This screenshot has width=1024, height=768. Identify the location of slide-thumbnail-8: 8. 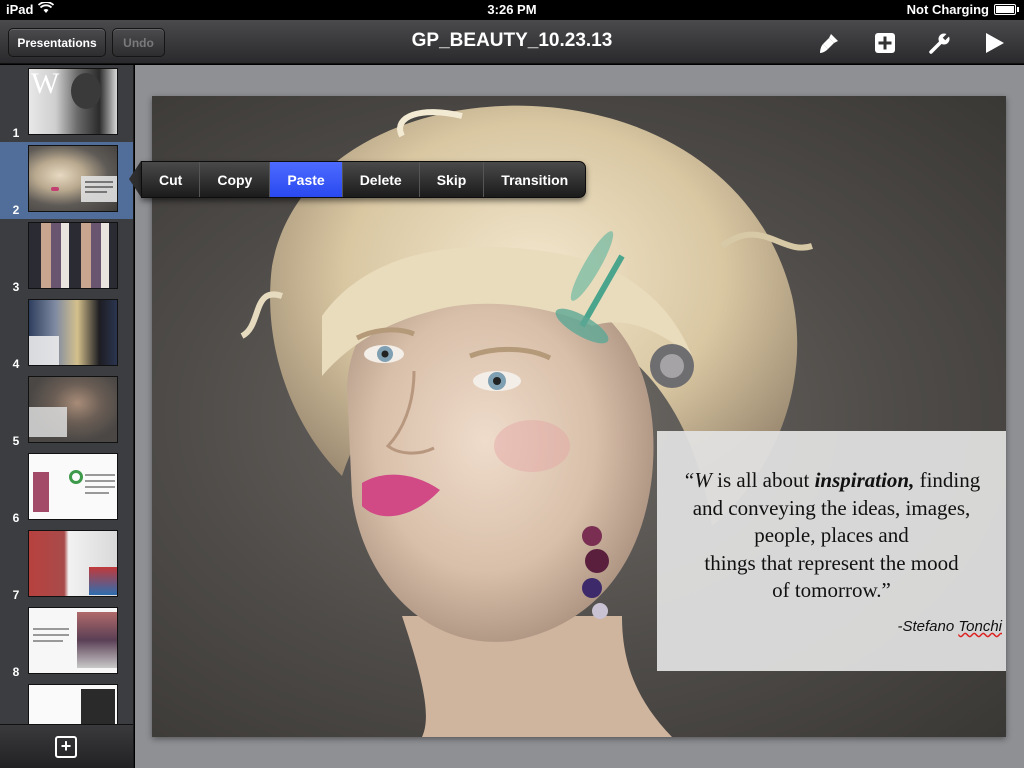
(66, 642).